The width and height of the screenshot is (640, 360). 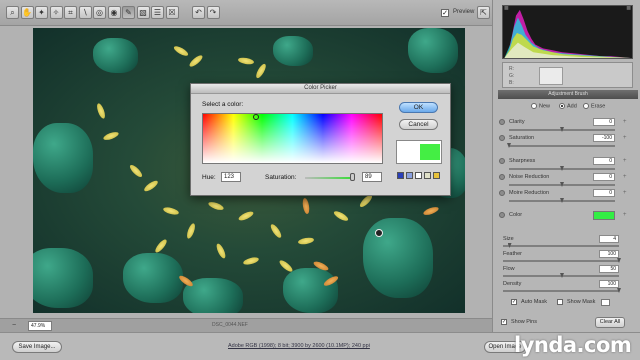 What do you see at coordinates (320, 89) in the screenshot?
I see `dialog-titlebar: Color Picker` at bounding box center [320, 89].